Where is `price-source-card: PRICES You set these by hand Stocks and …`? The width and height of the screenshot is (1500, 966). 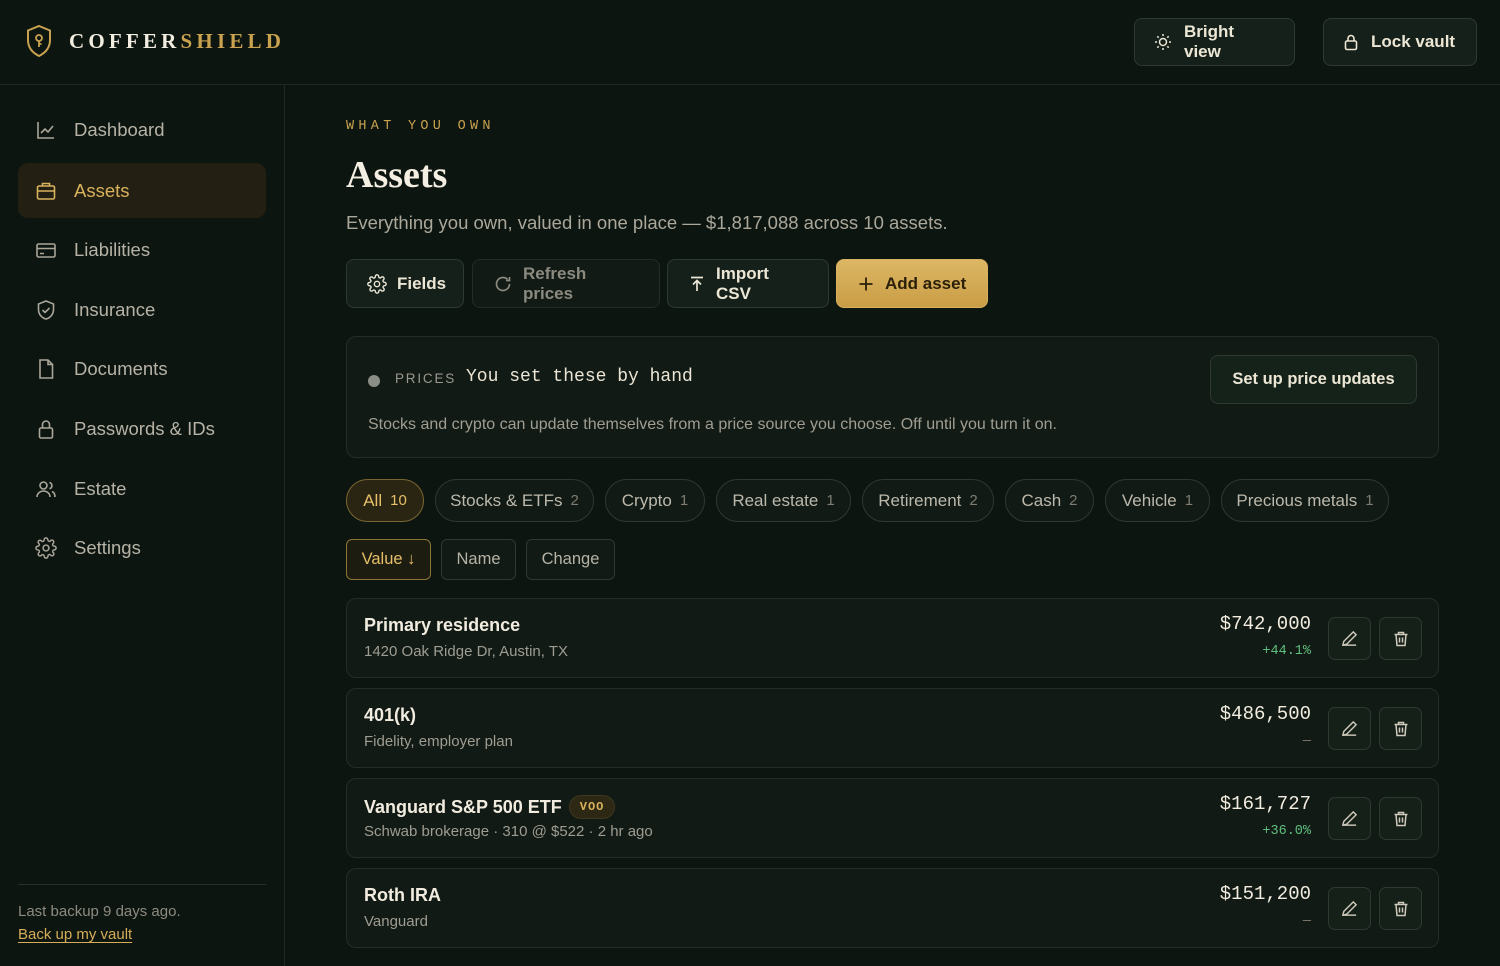
price-source-card: PRICES You set these by hand Stocks and … is located at coordinates (892, 397).